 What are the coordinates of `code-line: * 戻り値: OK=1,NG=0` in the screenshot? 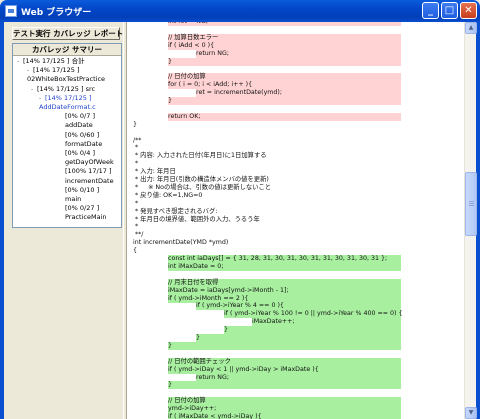 It's located at (168, 195).